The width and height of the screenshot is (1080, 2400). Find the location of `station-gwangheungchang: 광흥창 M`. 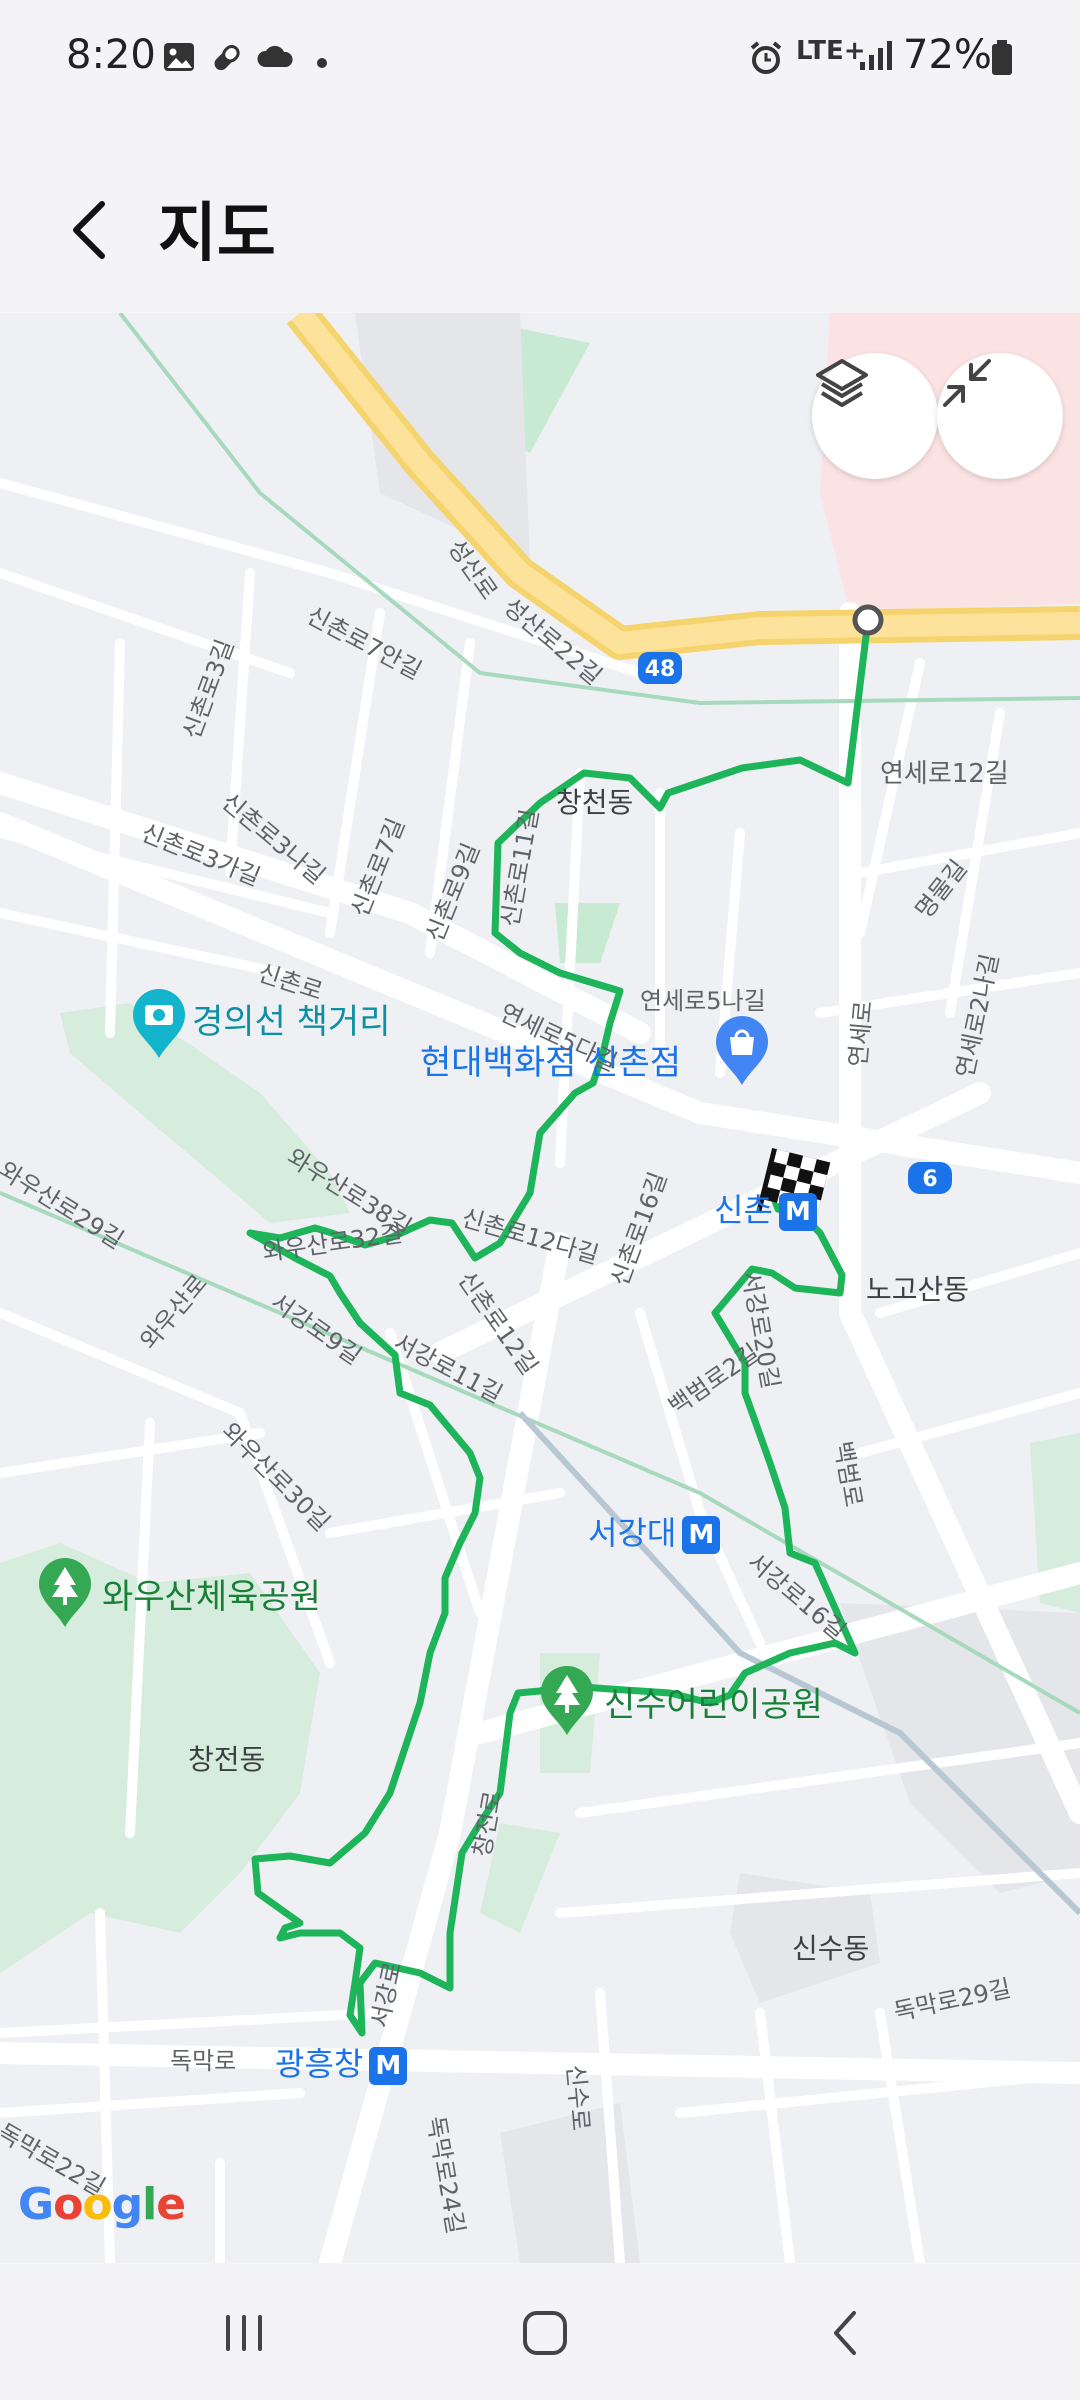

station-gwangheungchang: 광흥창 M is located at coordinates (341, 2062).